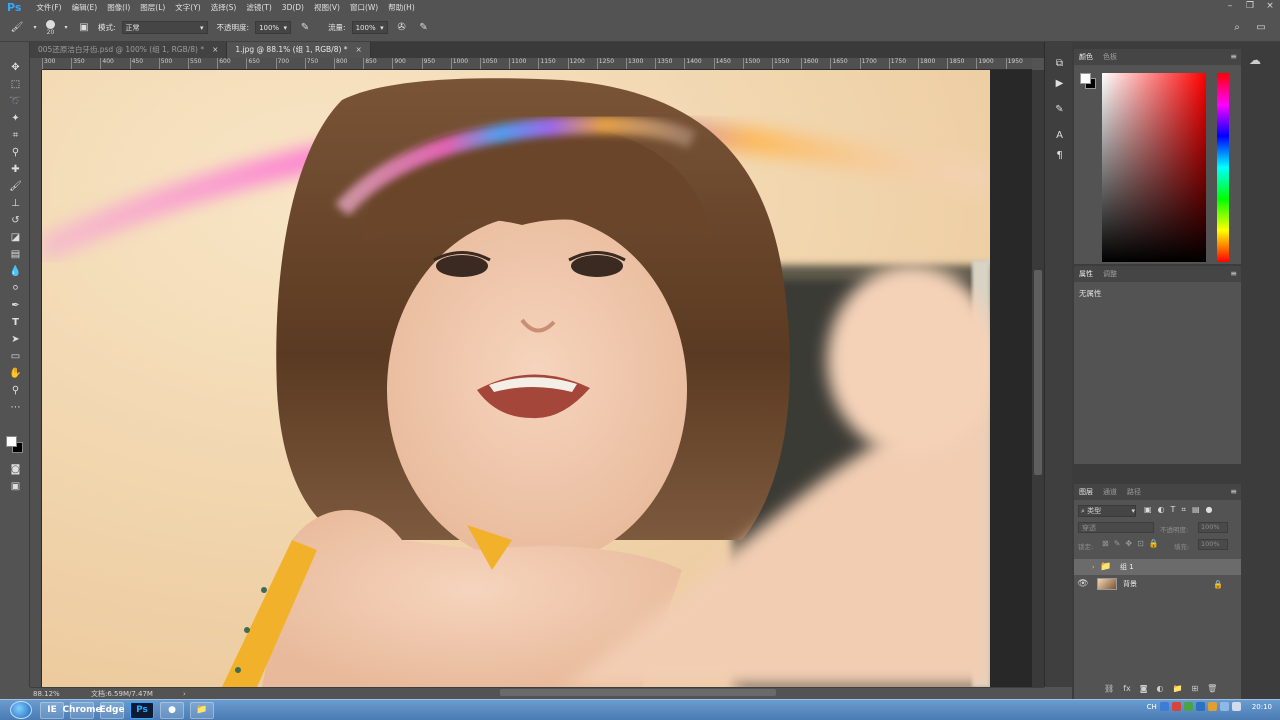 The height and width of the screenshot is (720, 1280). I want to click on healing-brush-tool-icon: ✚, so click(15, 169).